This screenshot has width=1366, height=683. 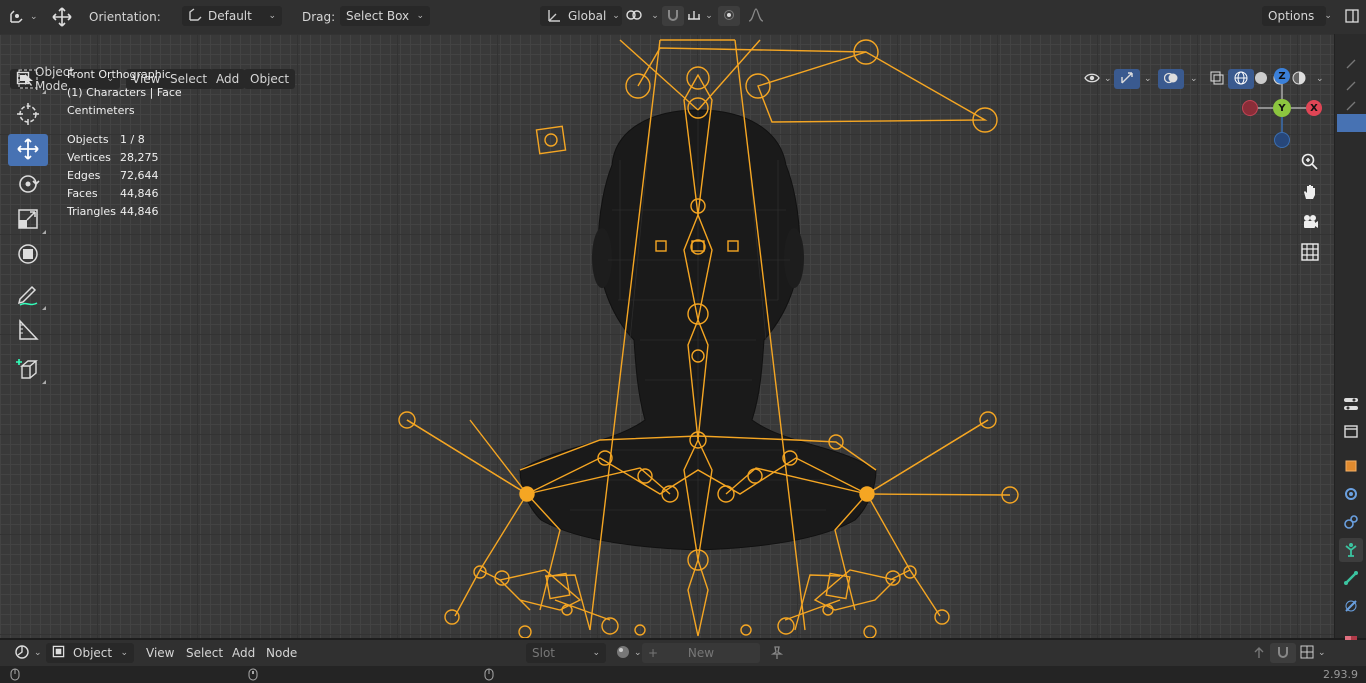 I want to click on stat-faces: Faces 44,846, so click(x=124, y=194).